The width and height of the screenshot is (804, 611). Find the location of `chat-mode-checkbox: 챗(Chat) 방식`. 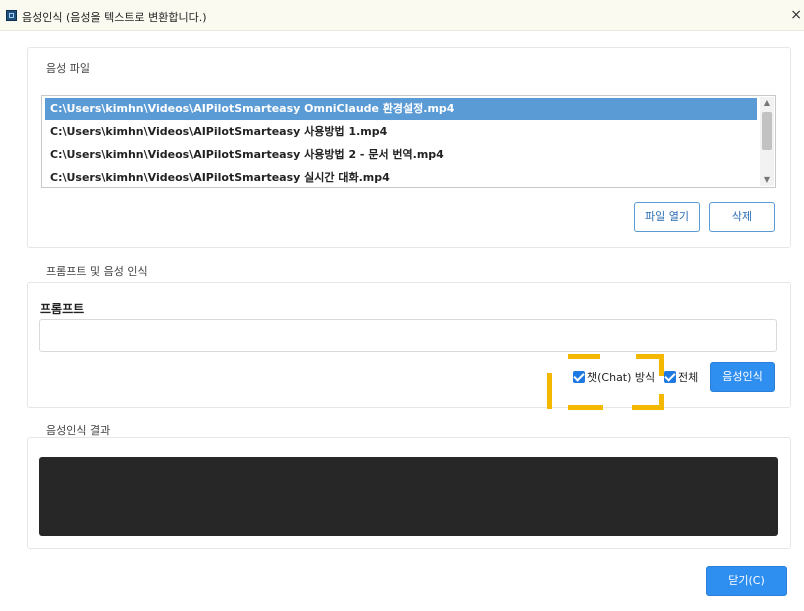

chat-mode-checkbox: 챗(Chat) 방식 is located at coordinates (614, 377).